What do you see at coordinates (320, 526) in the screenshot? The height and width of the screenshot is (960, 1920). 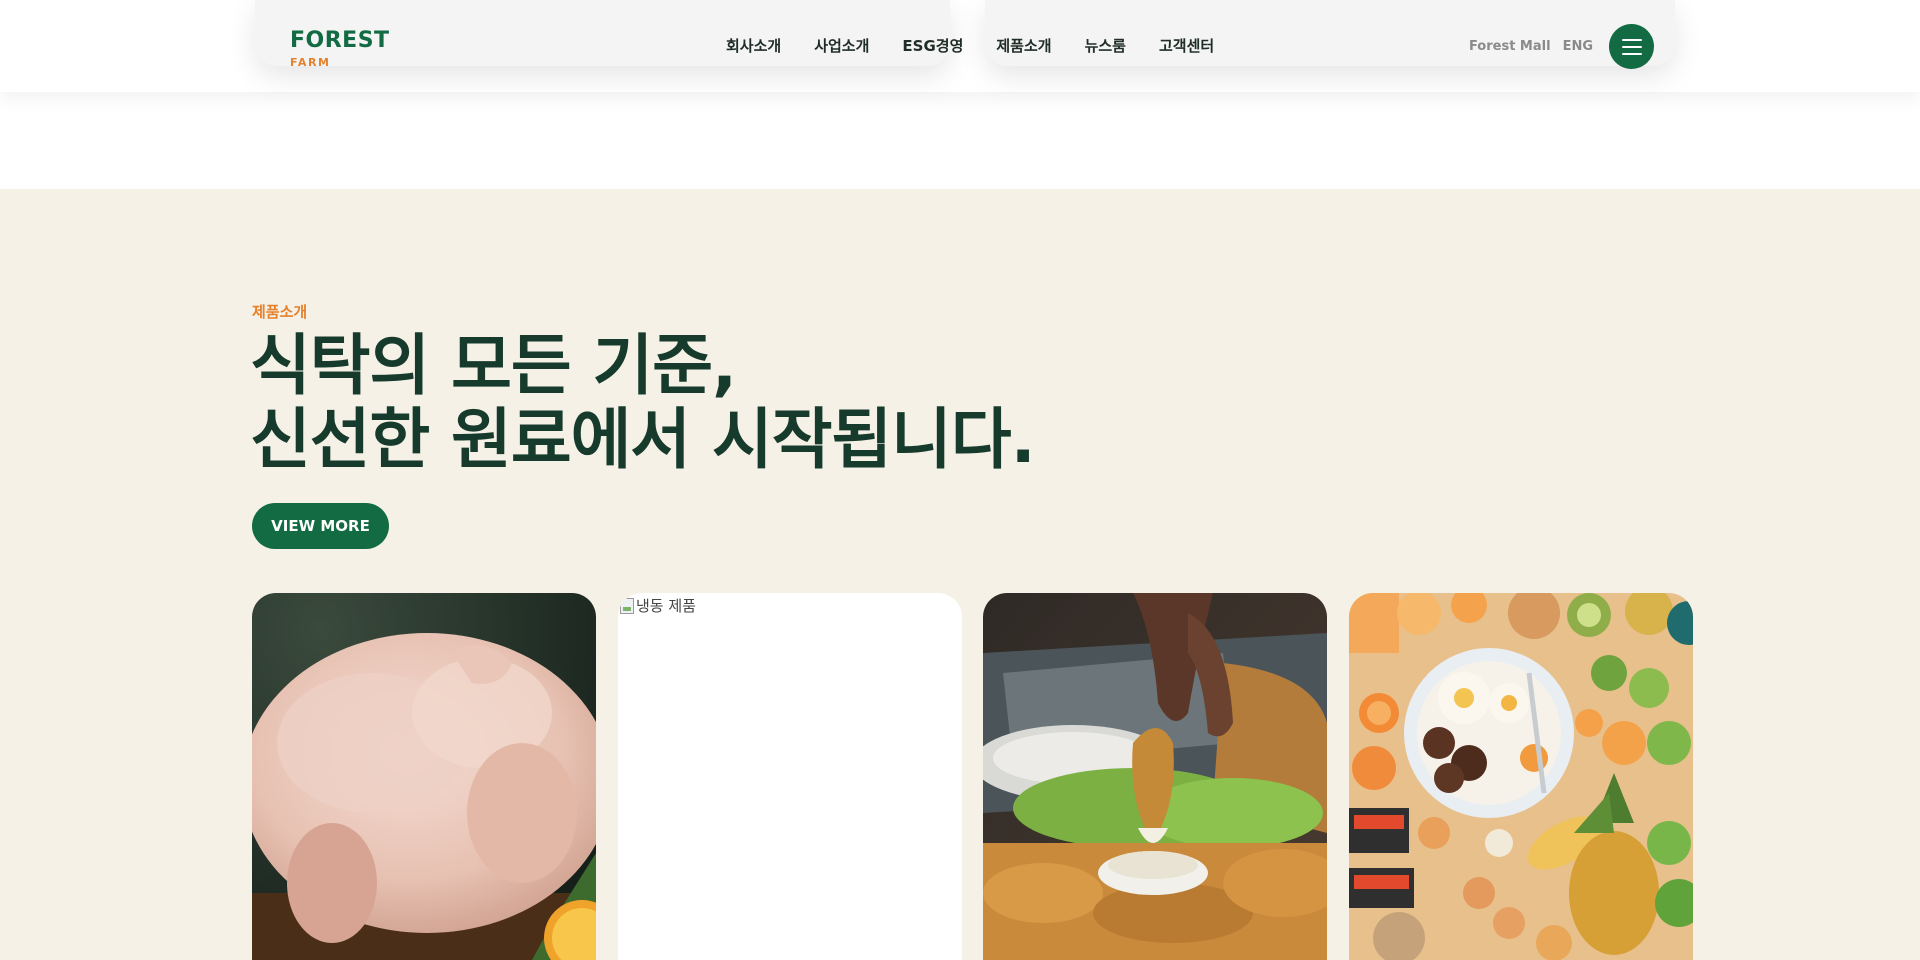 I see `view-more-button: VIEW MORE` at bounding box center [320, 526].